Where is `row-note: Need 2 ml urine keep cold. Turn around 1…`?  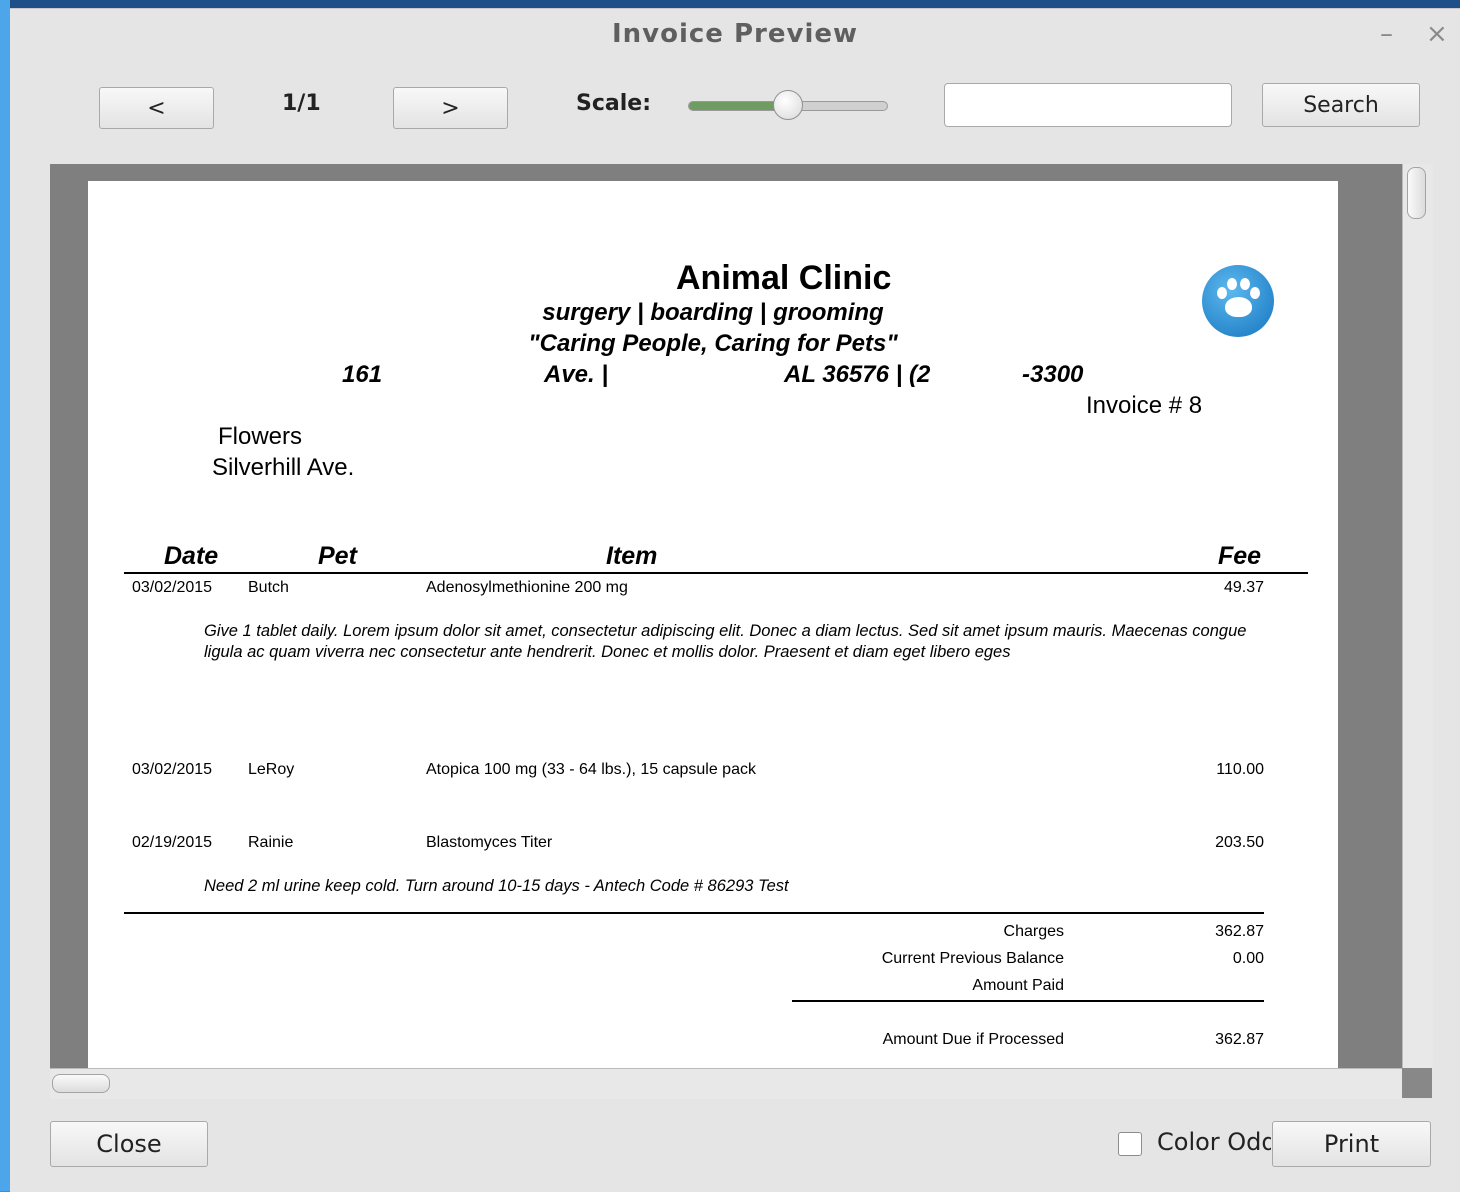
row-note: Need 2 ml urine keep cold. Turn around 1… is located at coordinates (496, 886).